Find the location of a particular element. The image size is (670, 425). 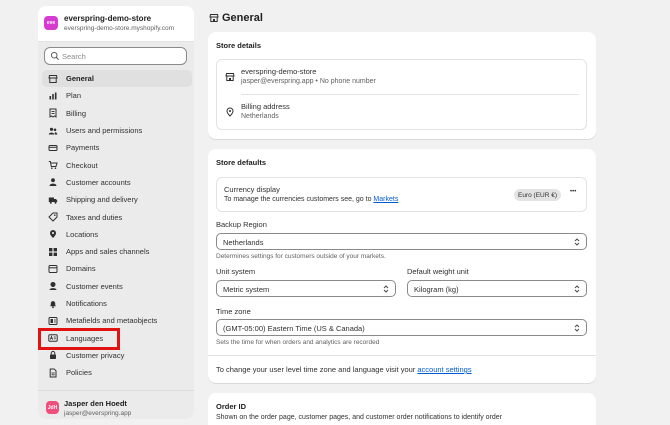

languages-icon is located at coordinates (53, 338).